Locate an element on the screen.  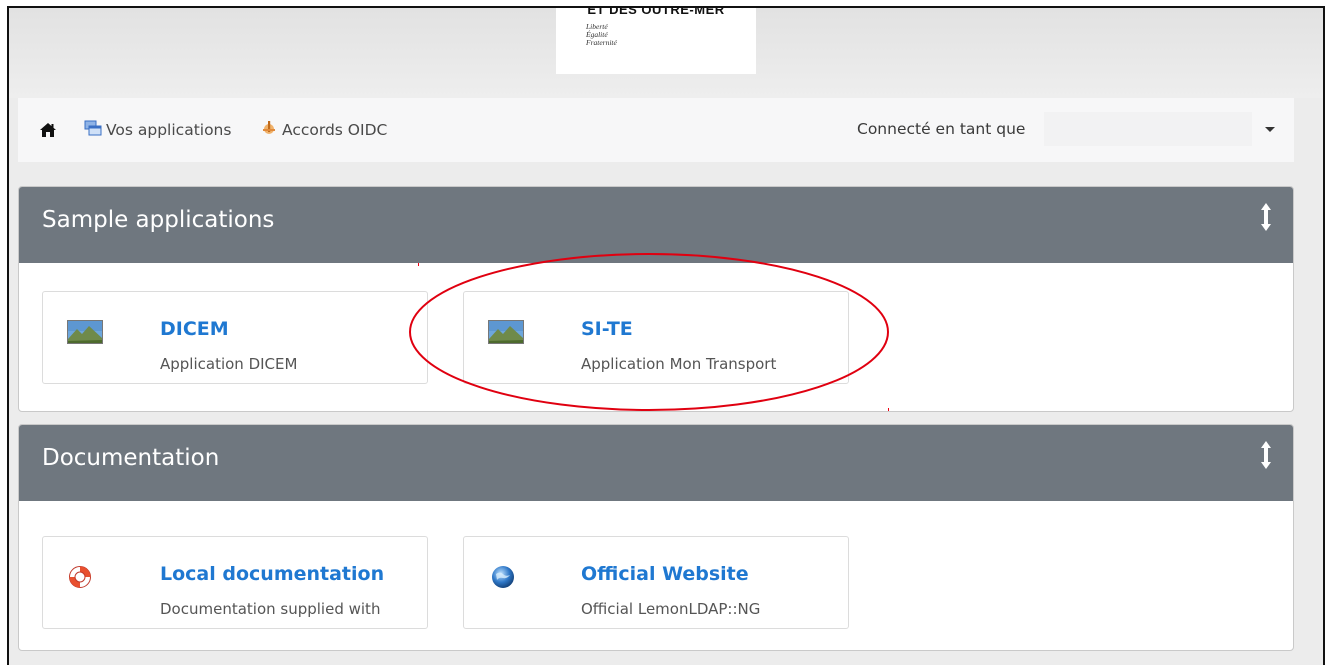
app-title: DICEM is located at coordinates (194, 329).